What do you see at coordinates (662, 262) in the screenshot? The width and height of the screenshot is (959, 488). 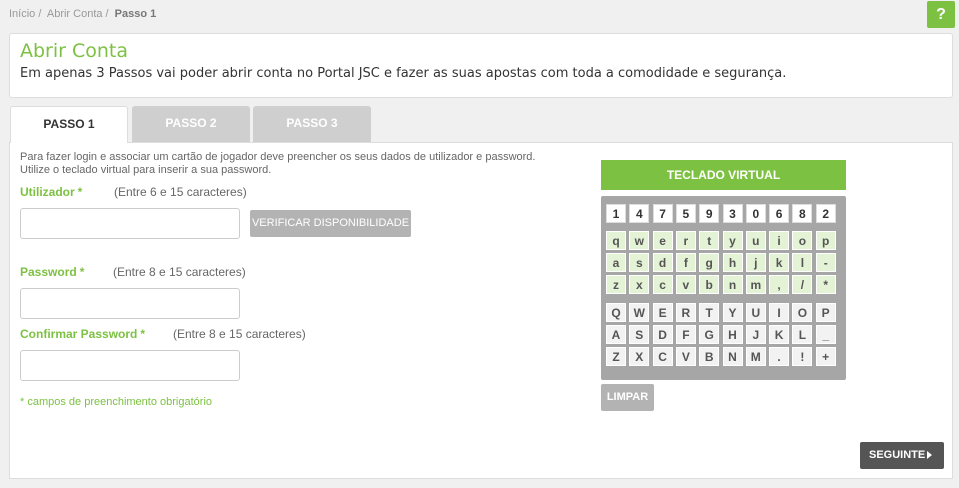 I see `key: d` at bounding box center [662, 262].